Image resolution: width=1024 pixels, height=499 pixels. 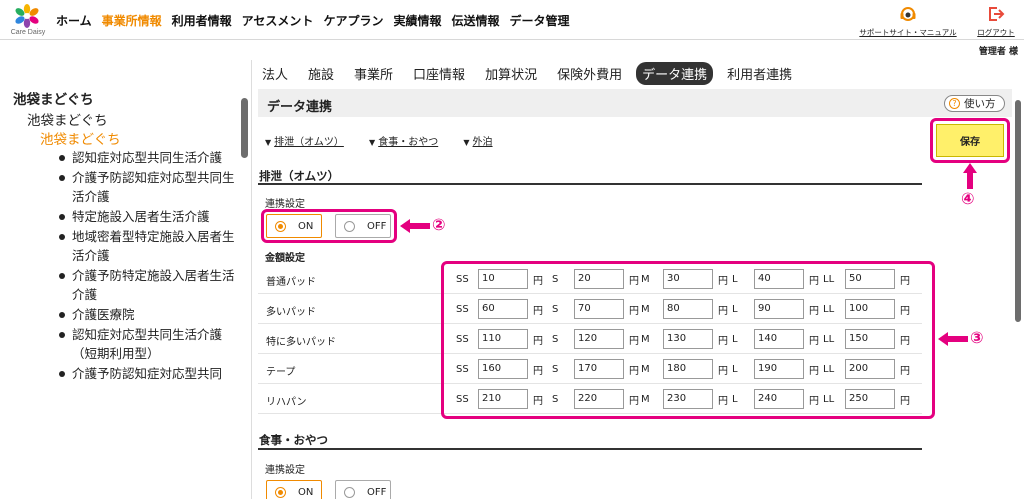 I want to click on service-item: 介護予防認知症対応型共同生活介護, so click(x=148, y=187).